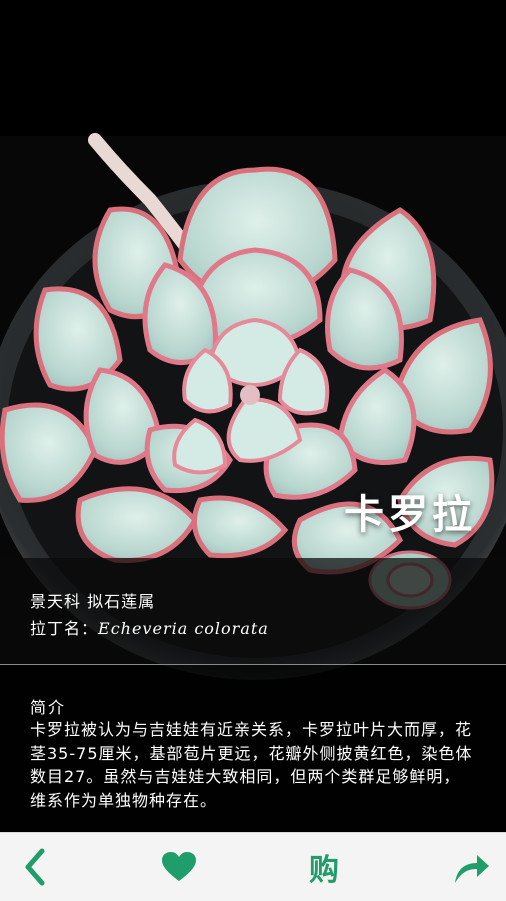  Describe the element at coordinates (93, 601) in the screenshot. I see `family-genus-text: 景天科 拟石莲属` at that location.